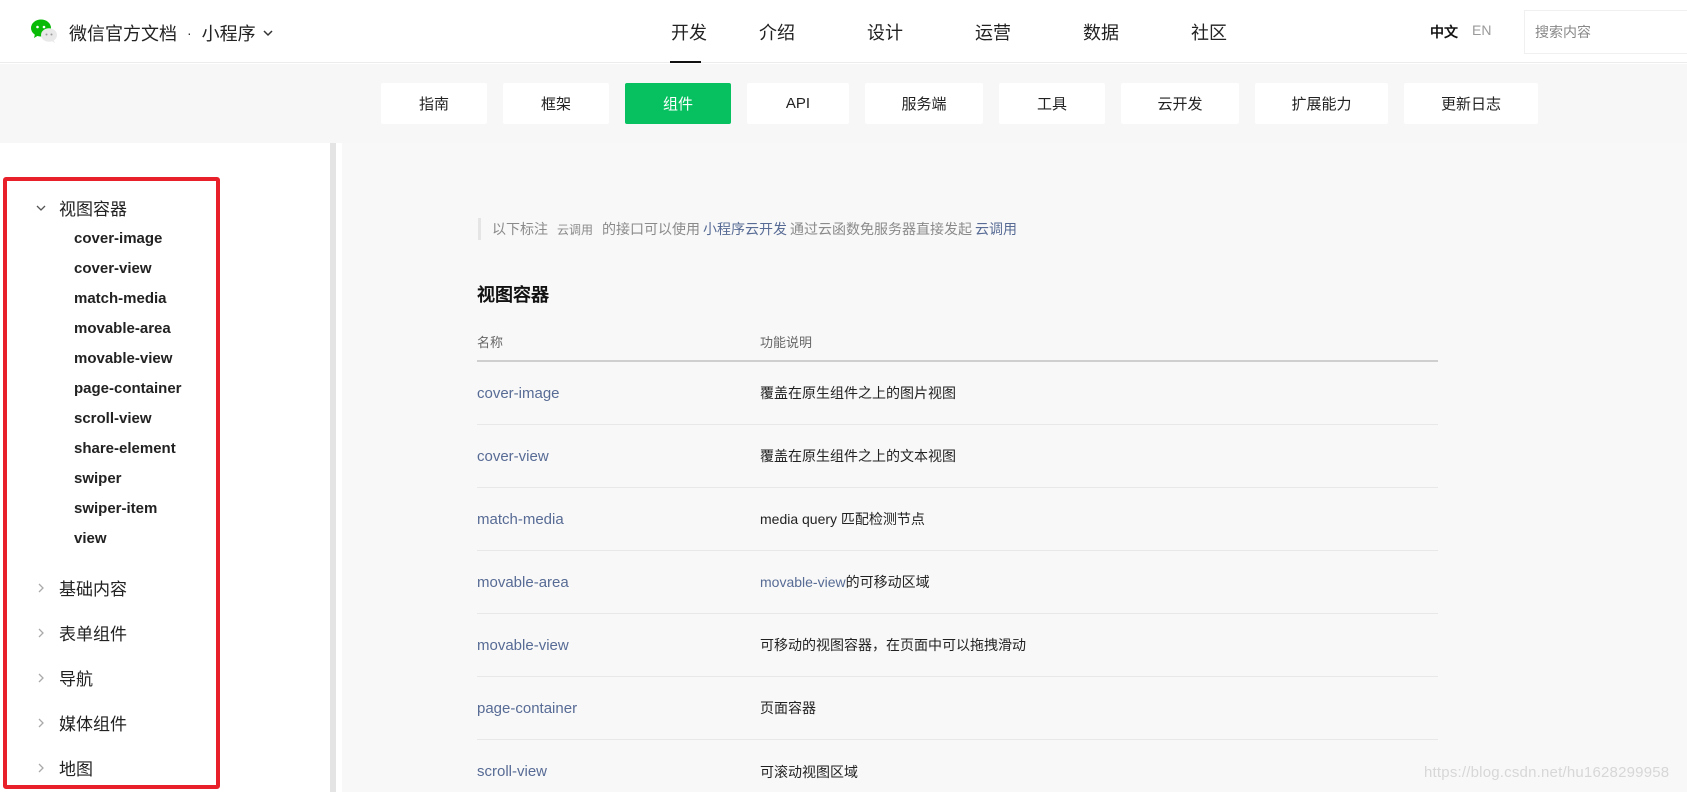 This screenshot has height=792, width=1687. What do you see at coordinates (786, 342) in the screenshot?
I see `column-header-desc: 功能说明` at bounding box center [786, 342].